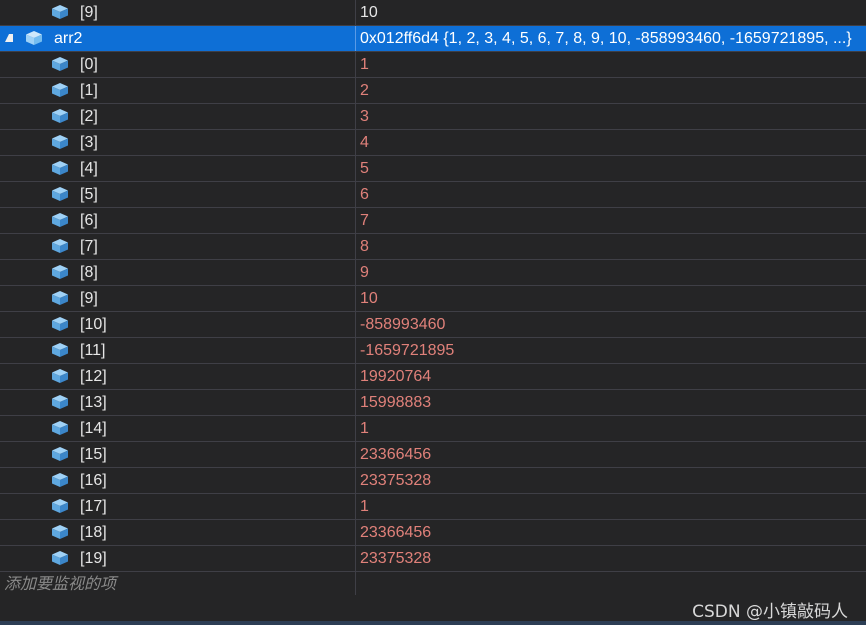 The width and height of the screenshot is (866, 625). What do you see at coordinates (396, 402) in the screenshot?
I see `variable-value: 15998883` at bounding box center [396, 402].